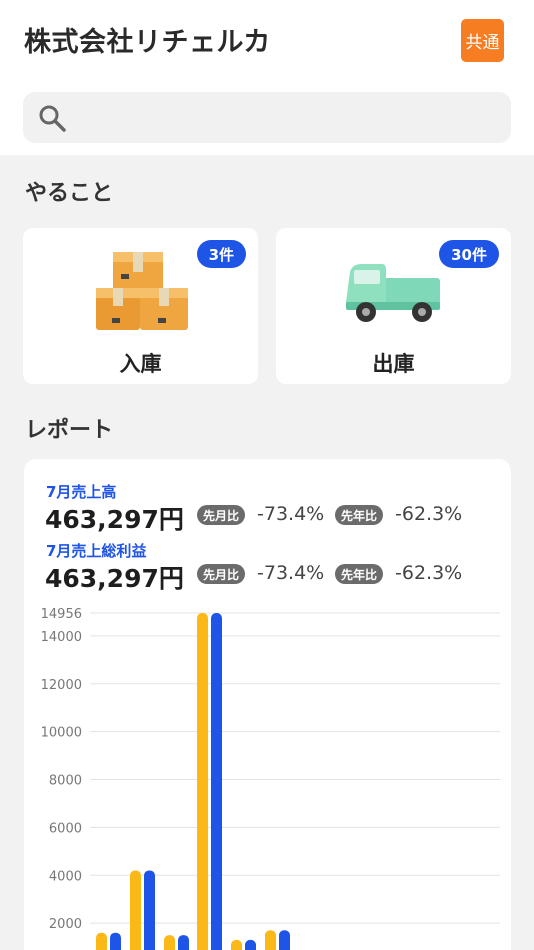 This screenshot has width=534, height=950. Describe the element at coordinates (114, 519) in the screenshot. I see `sales-value: 463,297円` at that location.